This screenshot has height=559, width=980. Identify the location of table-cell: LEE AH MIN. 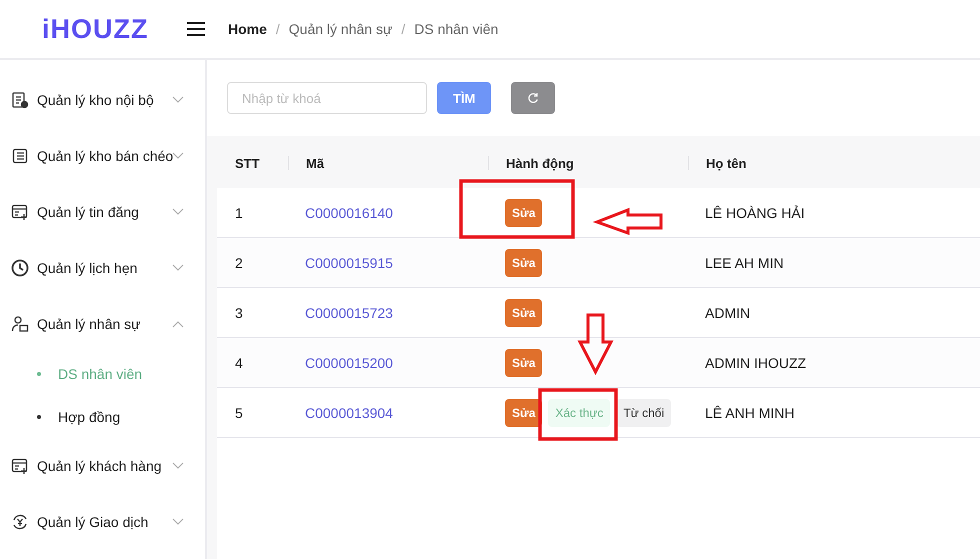
(744, 262).